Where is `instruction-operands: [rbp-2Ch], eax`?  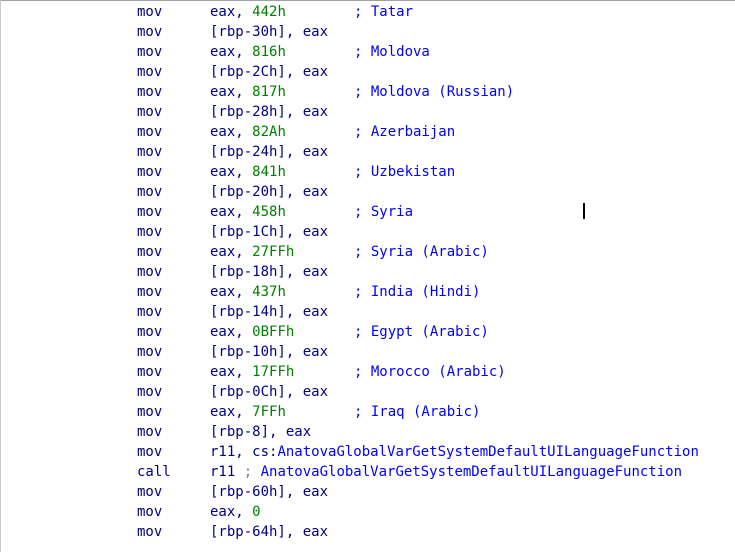
instruction-operands: [rbp-2Ch], eax is located at coordinates (269, 72).